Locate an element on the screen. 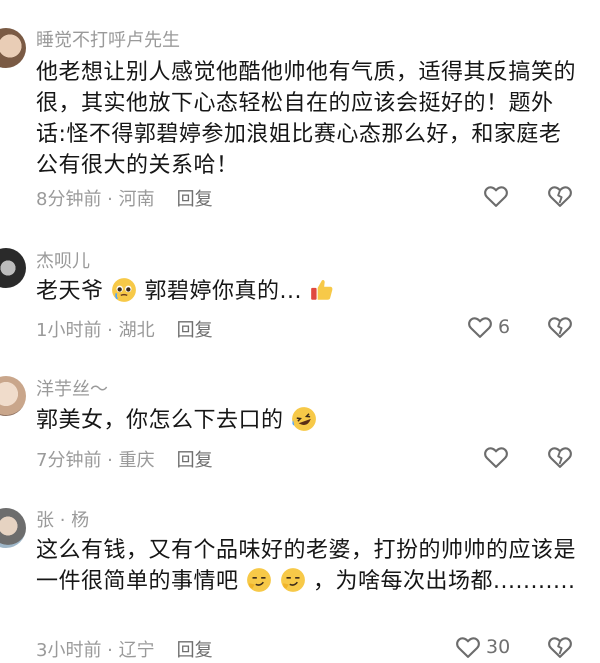 This screenshot has width=600, height=663. comment-location: 河南 is located at coordinates (136, 199).